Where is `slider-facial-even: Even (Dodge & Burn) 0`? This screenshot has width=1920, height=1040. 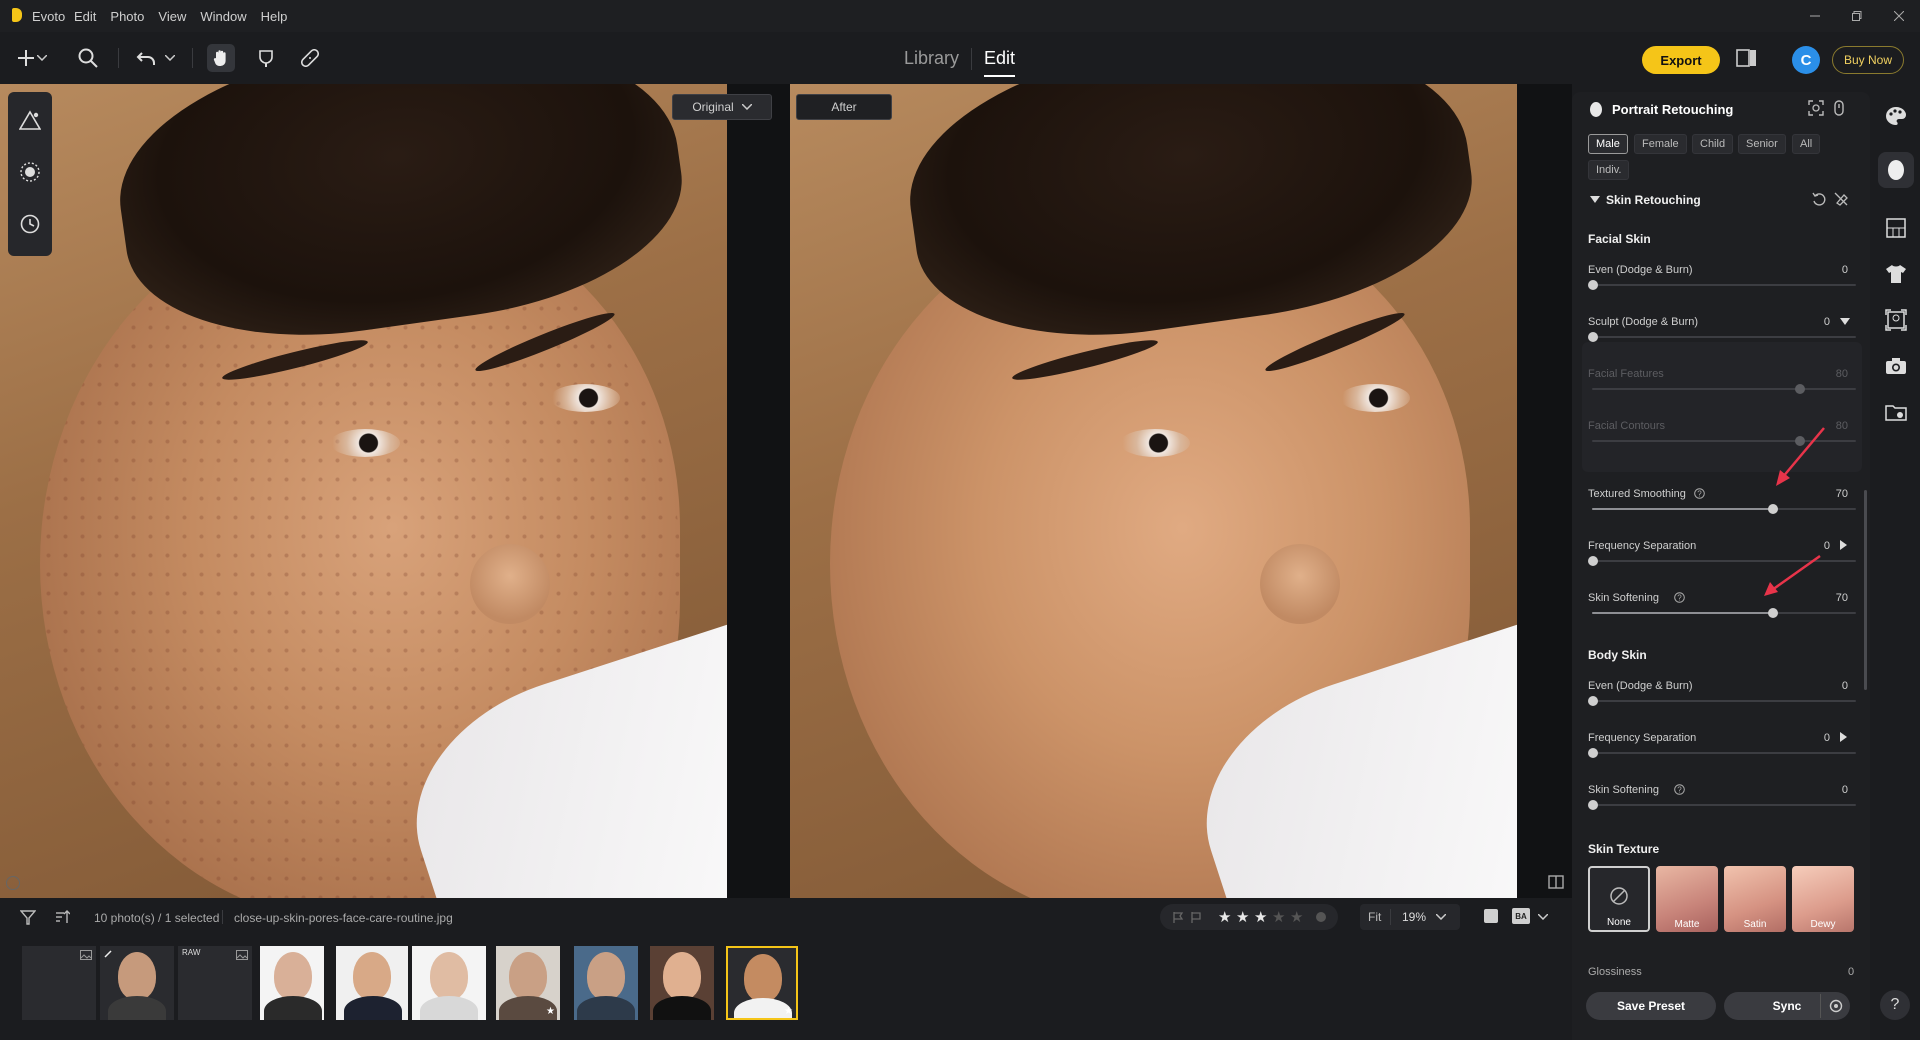 slider-facial-even: Even (Dodge & Burn) 0 is located at coordinates (1722, 286).